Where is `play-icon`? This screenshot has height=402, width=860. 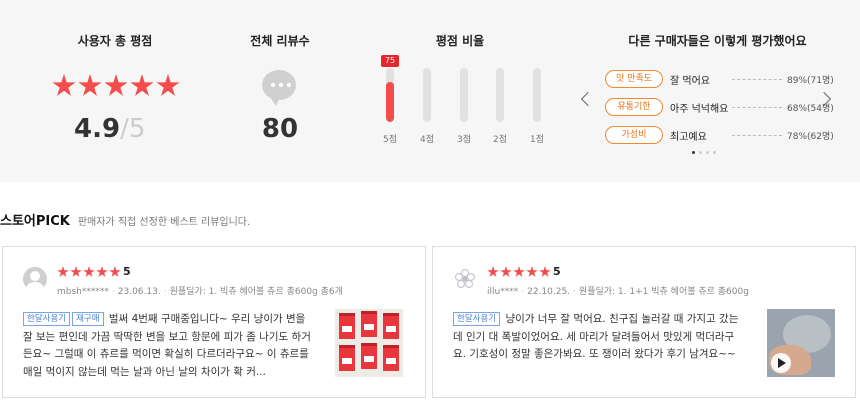
play-icon is located at coordinates (781, 363).